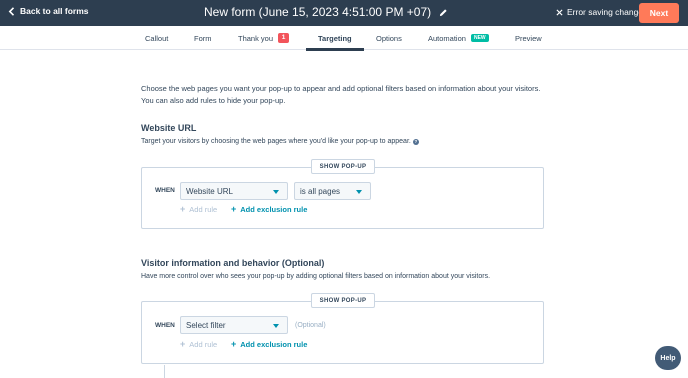 The height and width of the screenshot is (378, 688). I want to click on tab-preview: Preview, so click(528, 38).